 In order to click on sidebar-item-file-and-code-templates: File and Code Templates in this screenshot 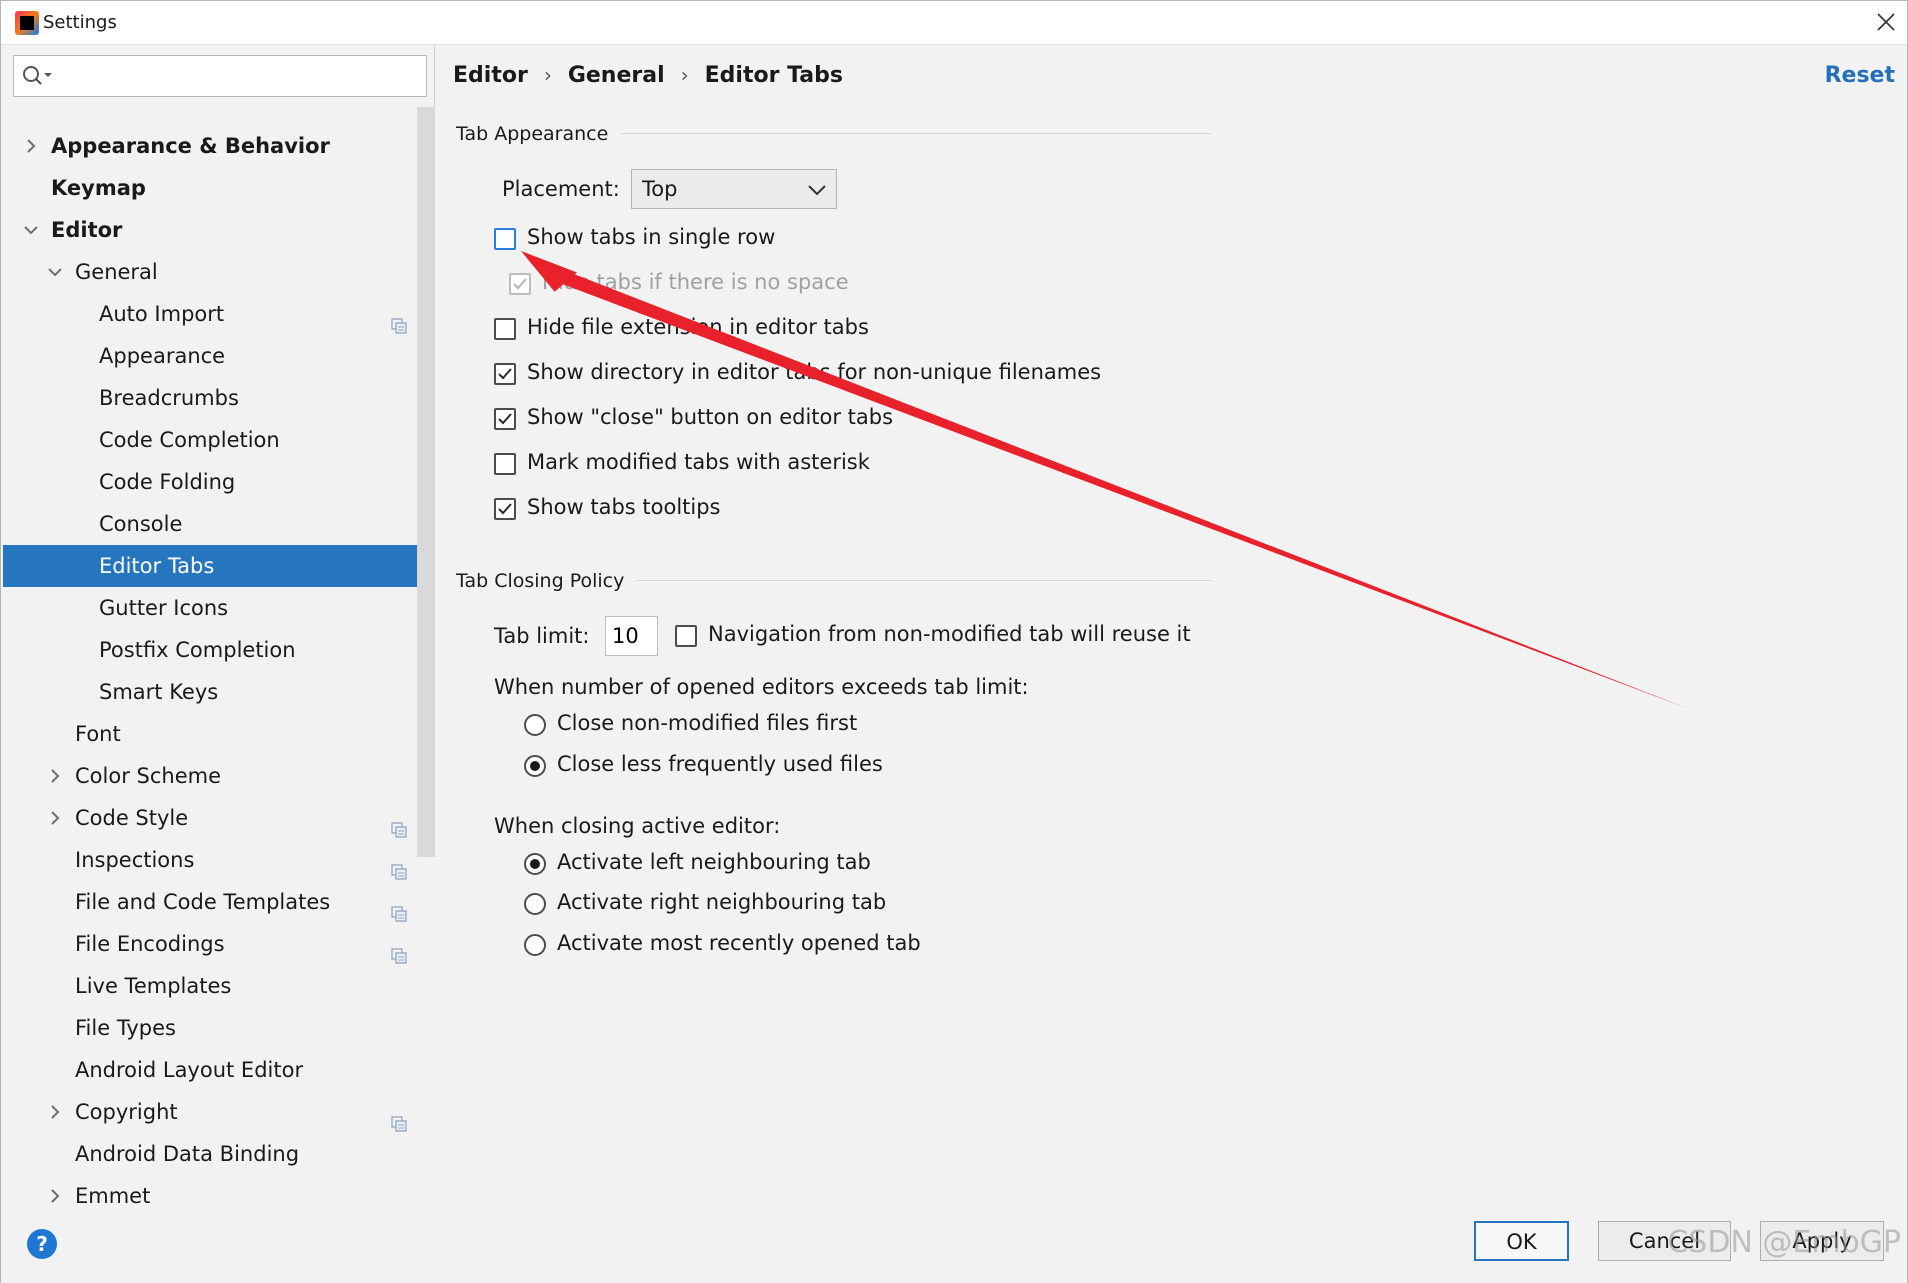, I will do `click(219, 902)`.